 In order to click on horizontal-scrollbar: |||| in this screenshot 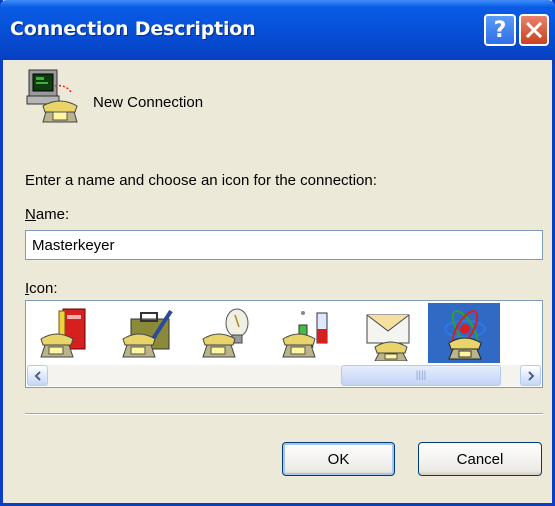, I will do `click(284, 375)`.